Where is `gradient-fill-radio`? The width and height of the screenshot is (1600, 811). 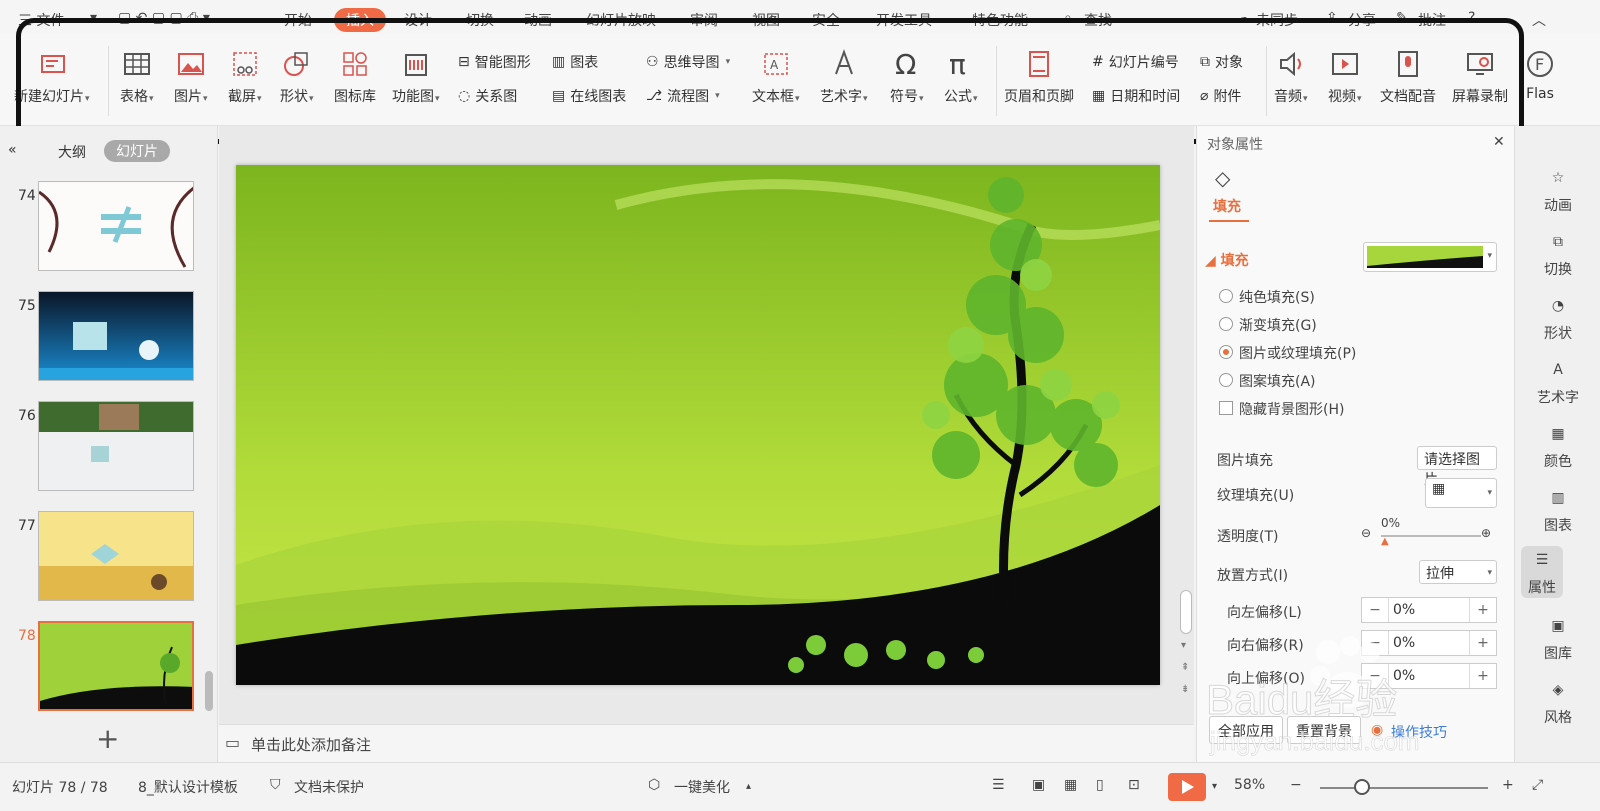
gradient-fill-radio is located at coordinates (1226, 324).